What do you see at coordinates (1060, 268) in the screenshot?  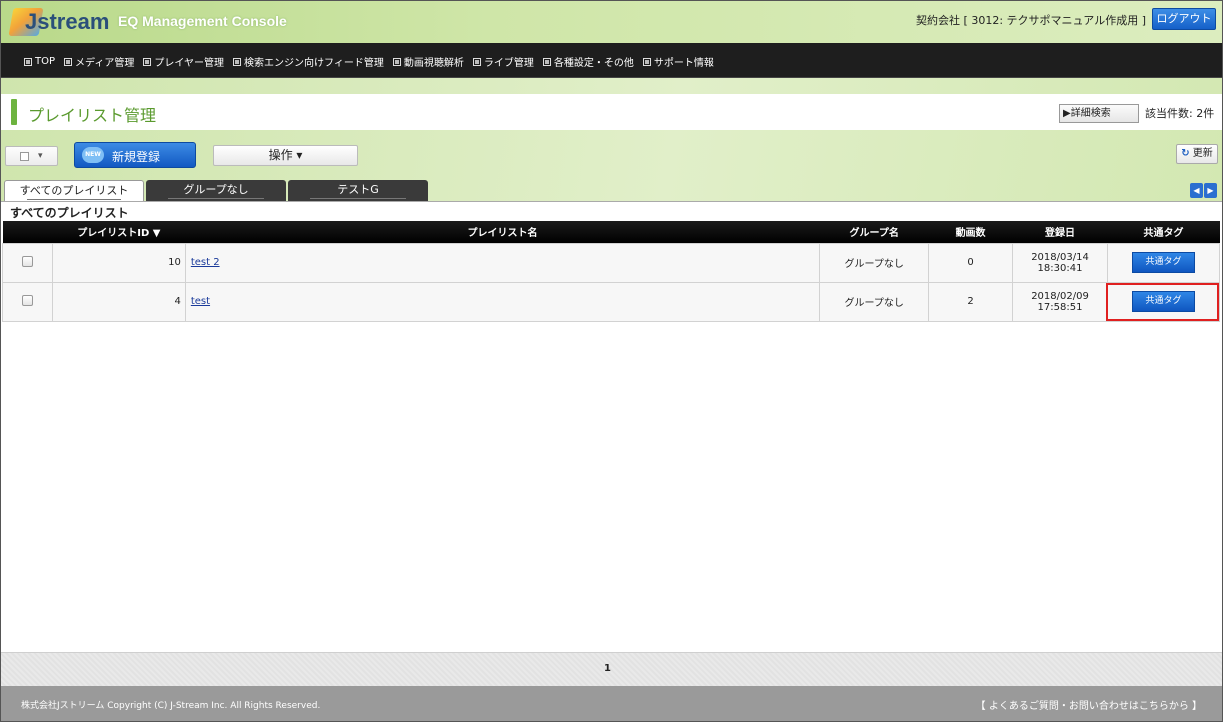 I see `registered-time: 18:30:41` at bounding box center [1060, 268].